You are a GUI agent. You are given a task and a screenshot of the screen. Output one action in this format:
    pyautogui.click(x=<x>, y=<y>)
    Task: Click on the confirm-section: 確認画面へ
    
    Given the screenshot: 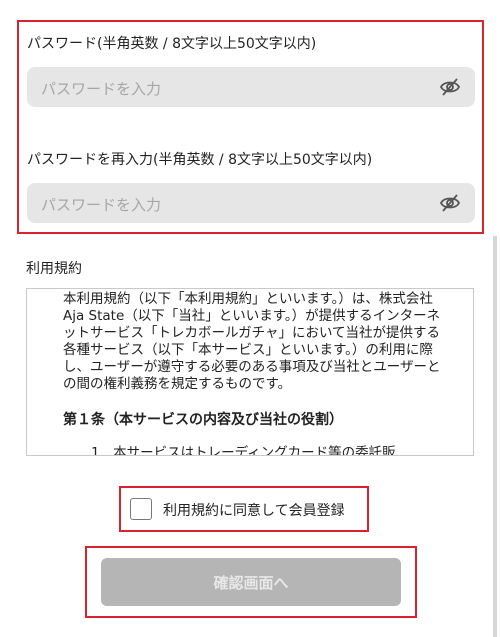 What is the action you would take?
    pyautogui.click(x=251, y=582)
    